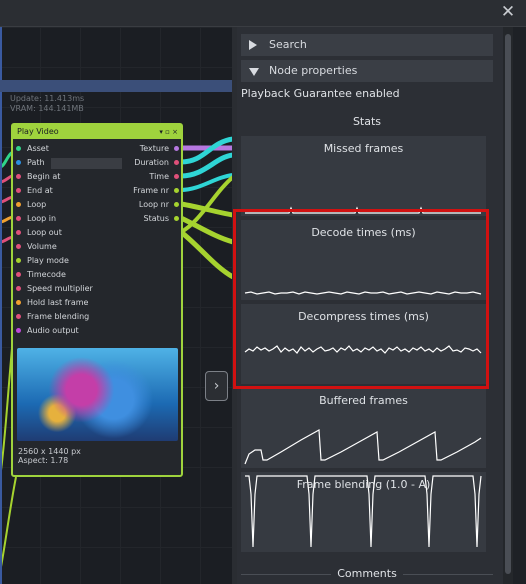  What do you see at coordinates (153, 204) in the screenshot?
I see `port-label: Loop nr` at bounding box center [153, 204].